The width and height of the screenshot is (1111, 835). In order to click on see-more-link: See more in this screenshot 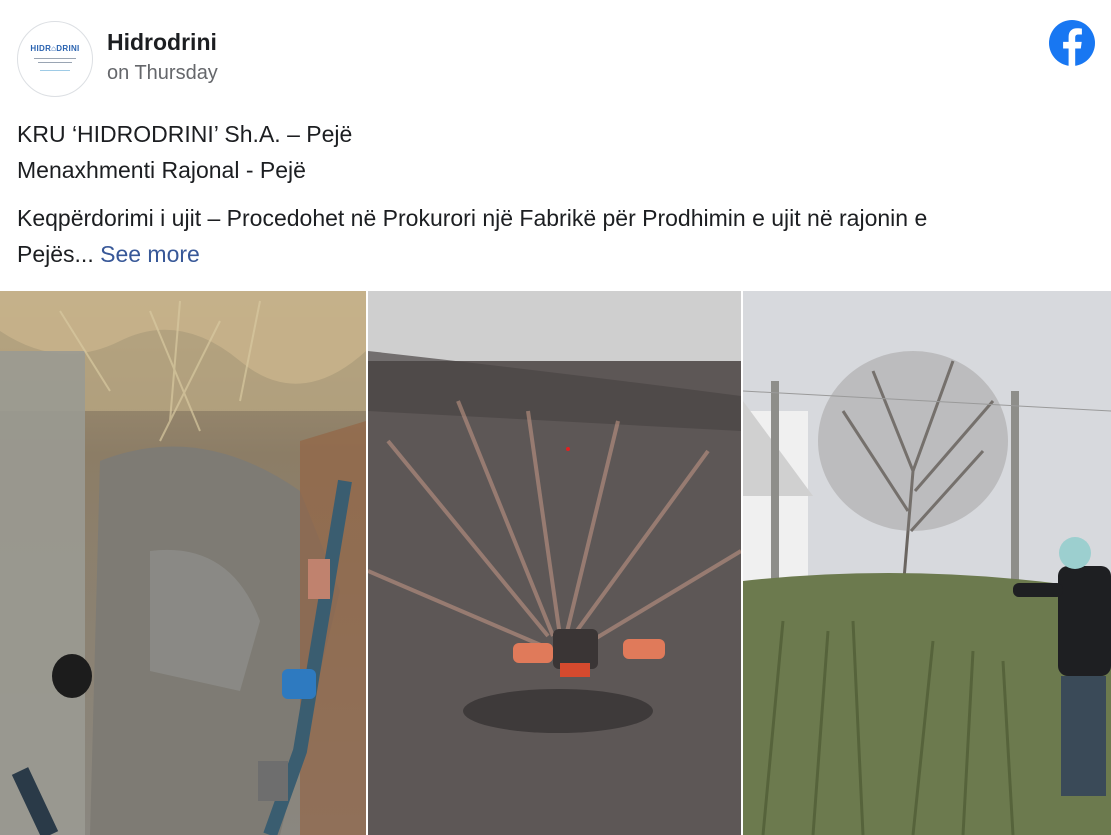, I will do `click(150, 254)`.